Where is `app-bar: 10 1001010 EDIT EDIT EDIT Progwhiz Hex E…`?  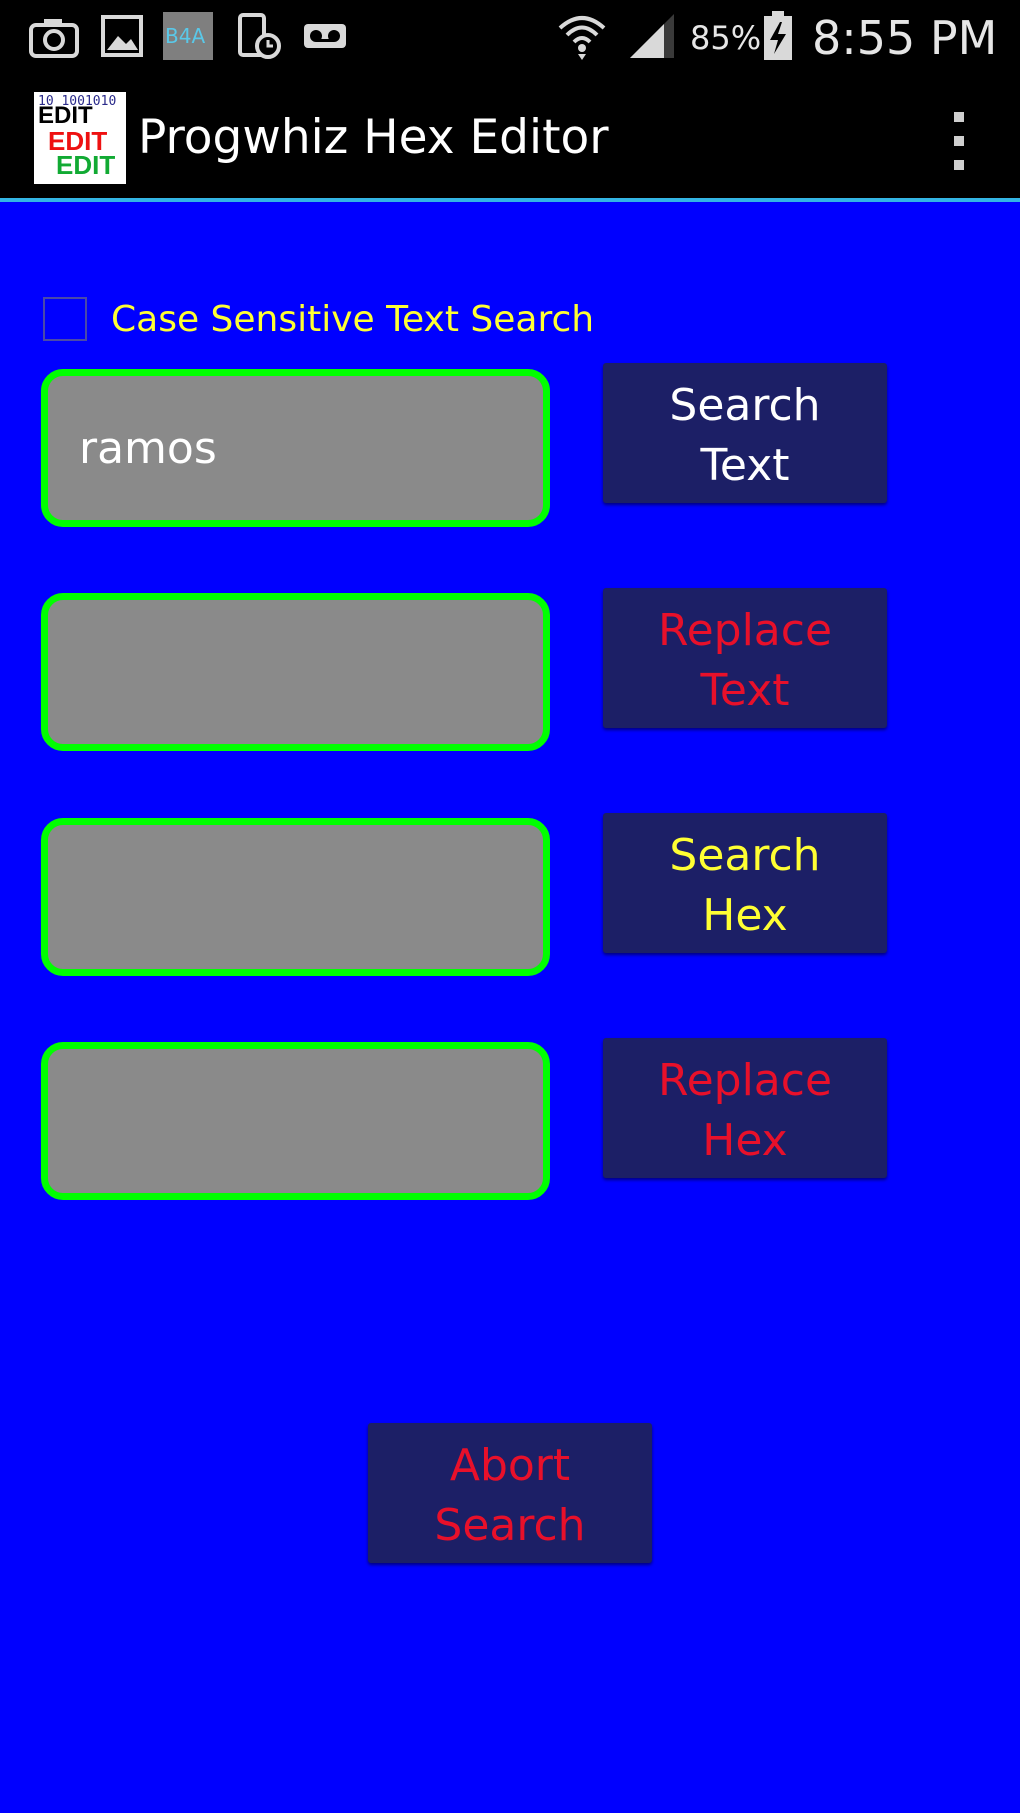 app-bar: 10 1001010 EDIT EDIT EDIT Progwhiz Hex E… is located at coordinates (510, 137).